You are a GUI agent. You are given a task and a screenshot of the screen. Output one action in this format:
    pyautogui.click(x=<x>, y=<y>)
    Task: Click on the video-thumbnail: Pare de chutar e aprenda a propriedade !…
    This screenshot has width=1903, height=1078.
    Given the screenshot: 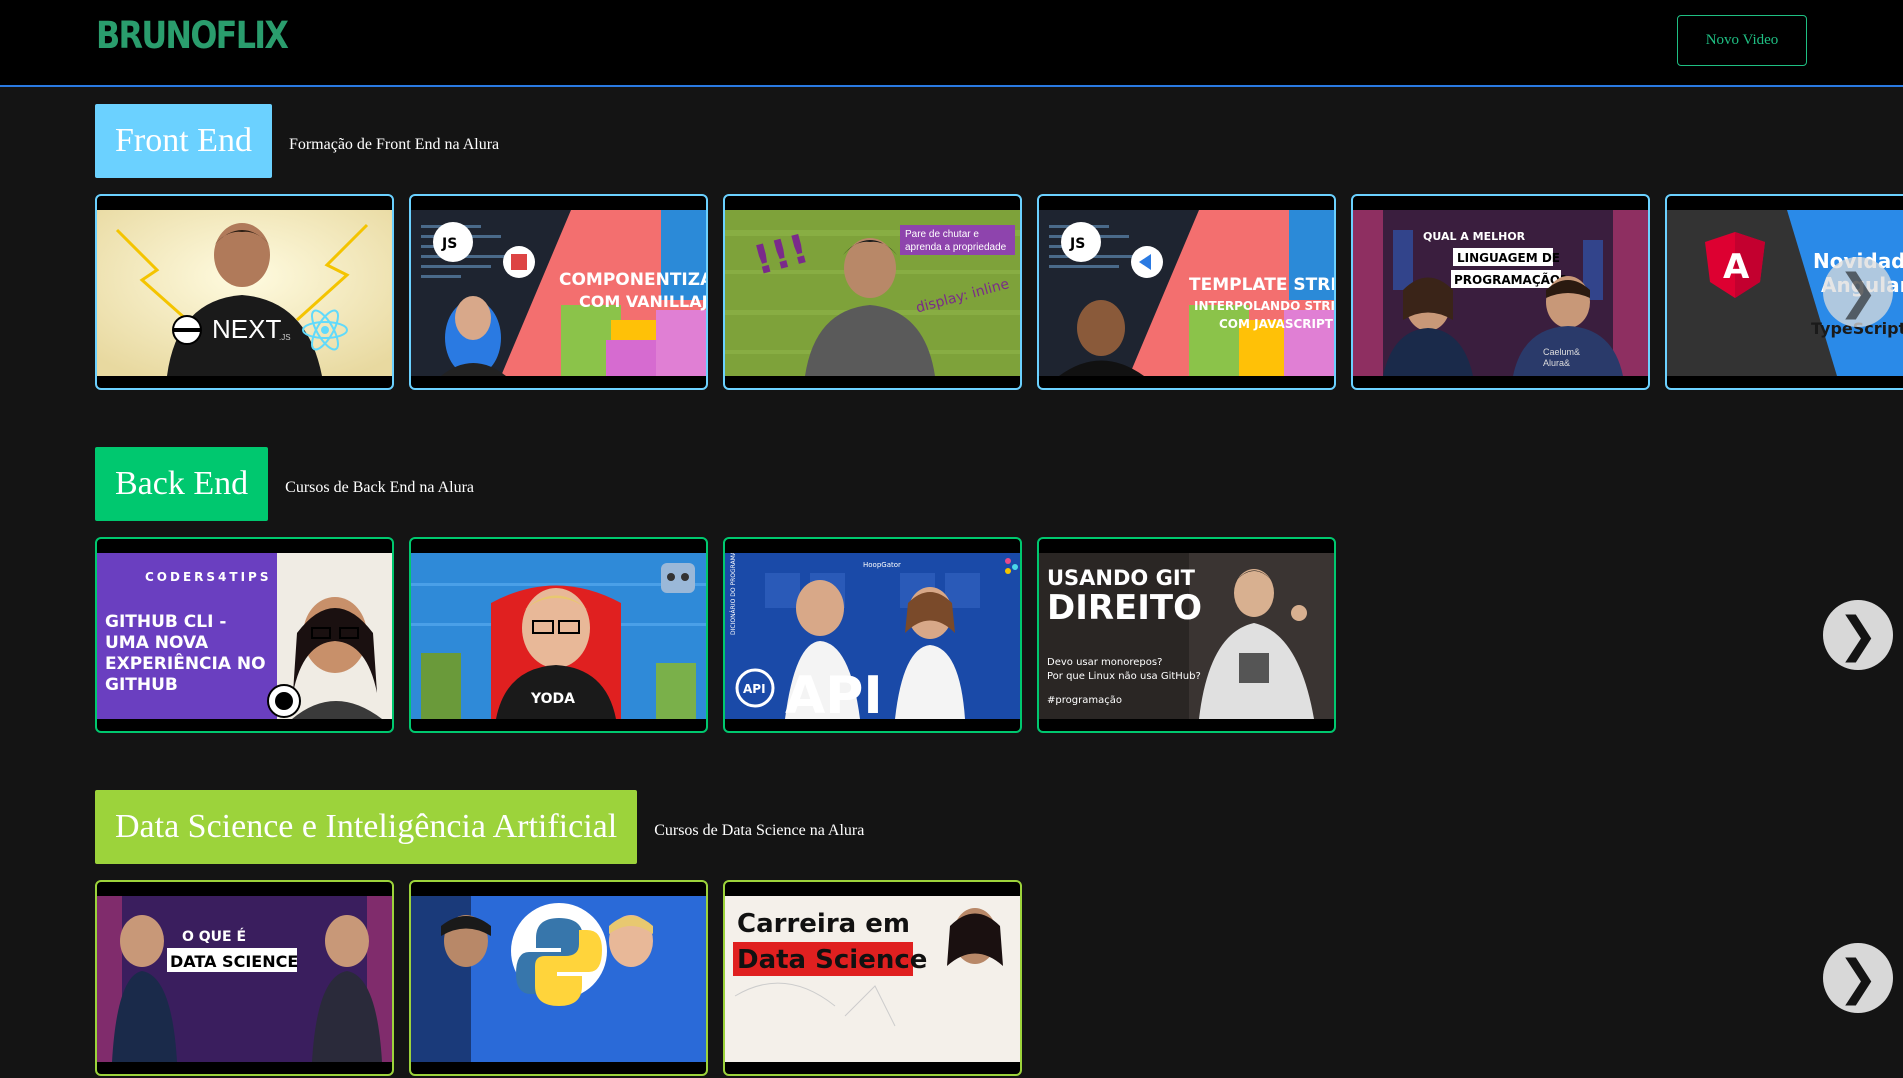 What is the action you would take?
    pyautogui.click(x=872, y=293)
    